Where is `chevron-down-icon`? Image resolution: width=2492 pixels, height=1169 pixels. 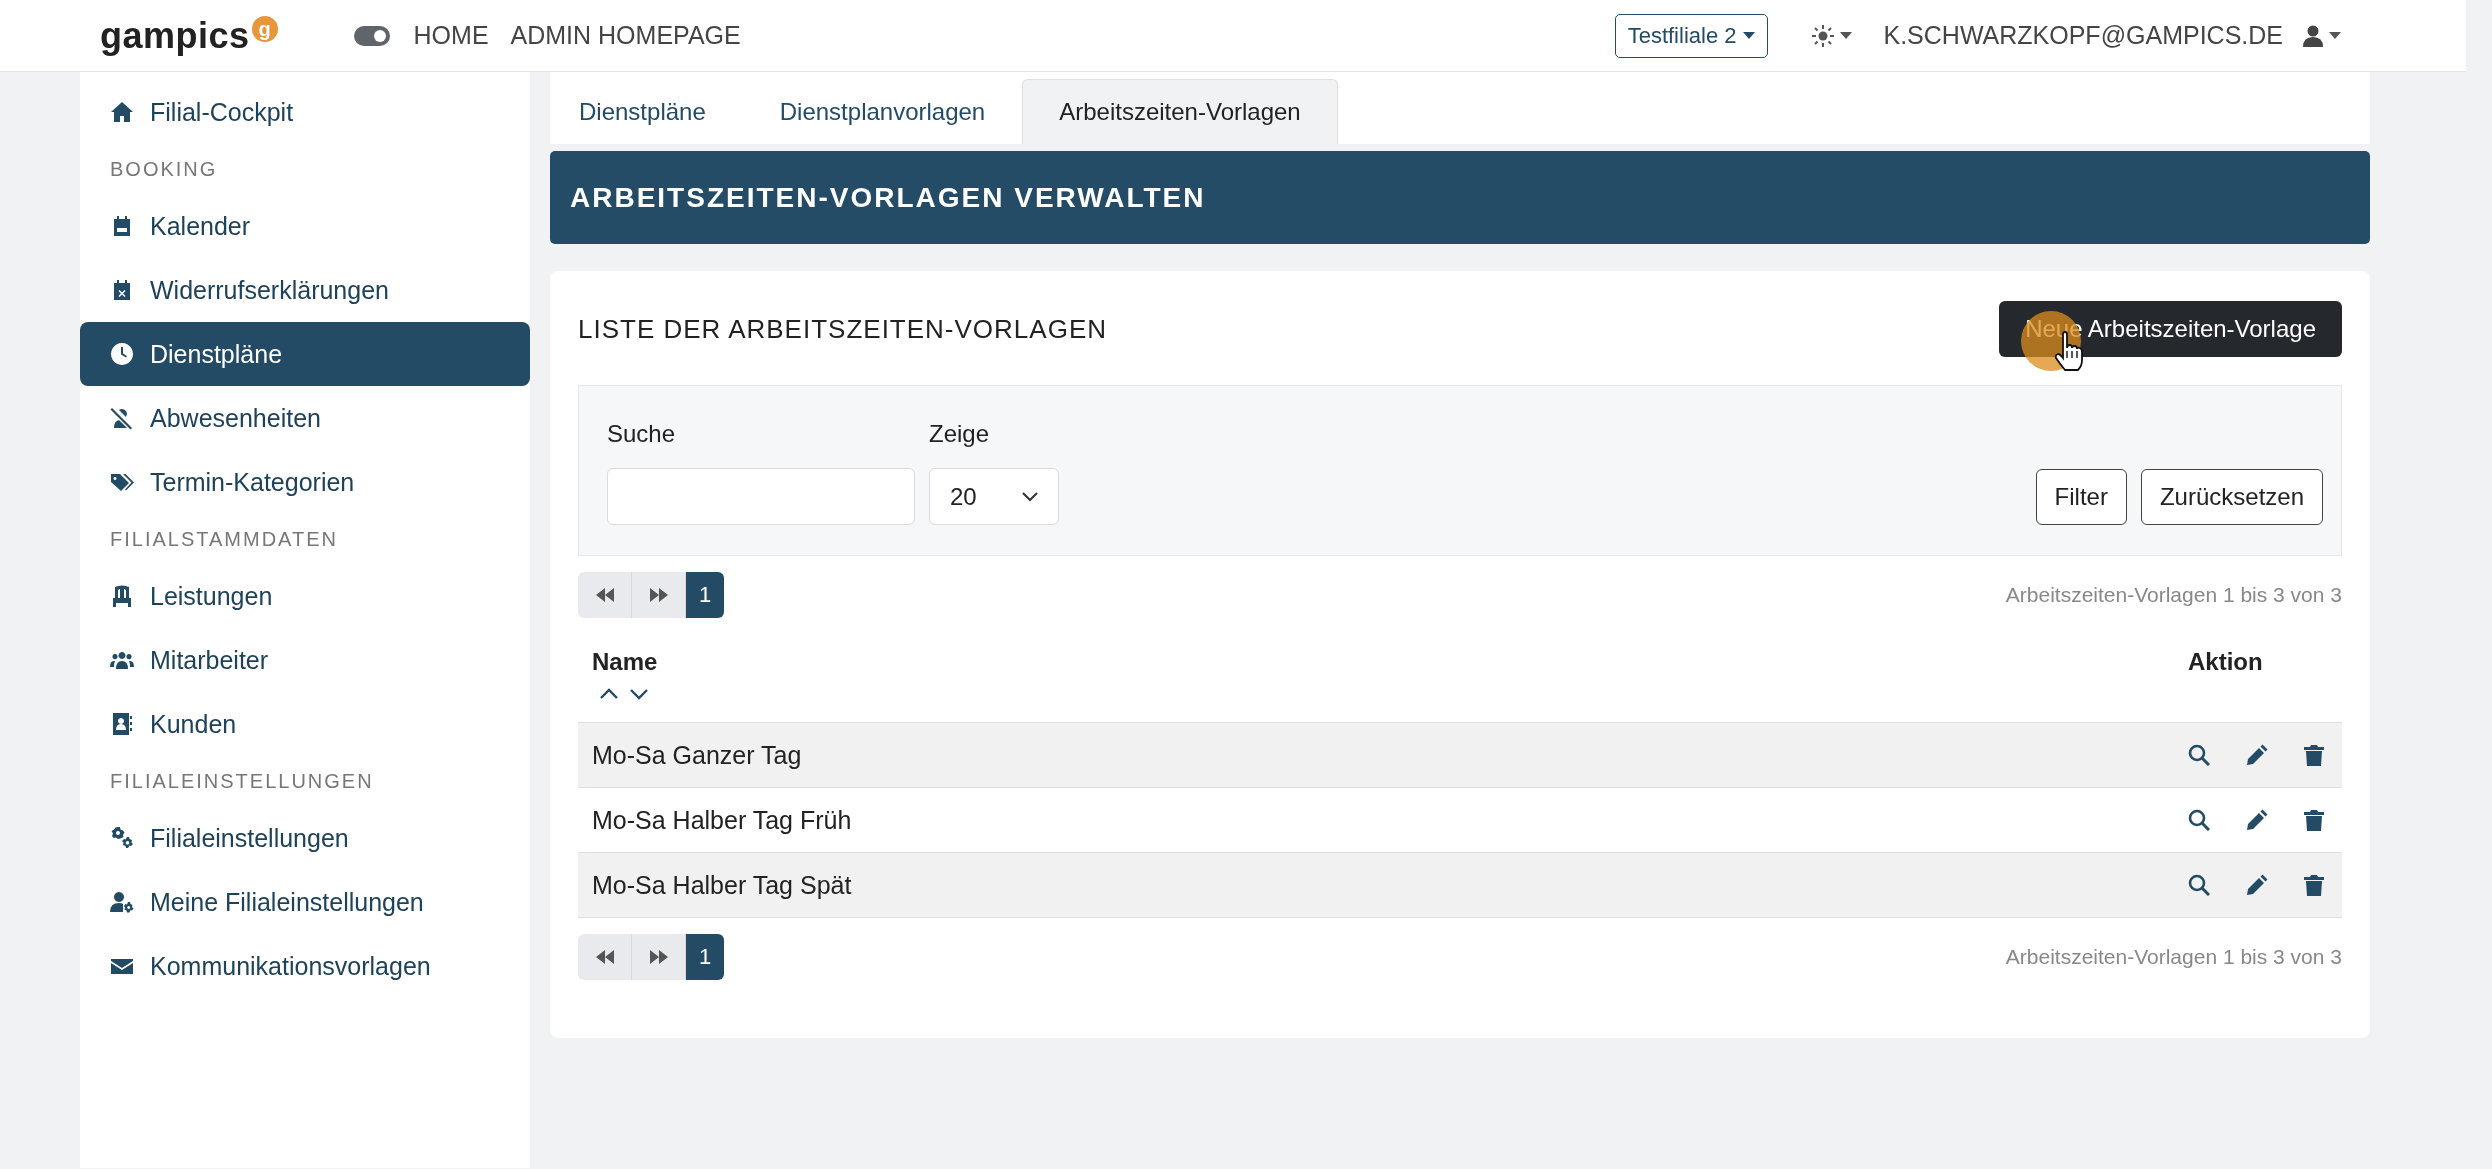 chevron-down-icon is located at coordinates (1030, 496).